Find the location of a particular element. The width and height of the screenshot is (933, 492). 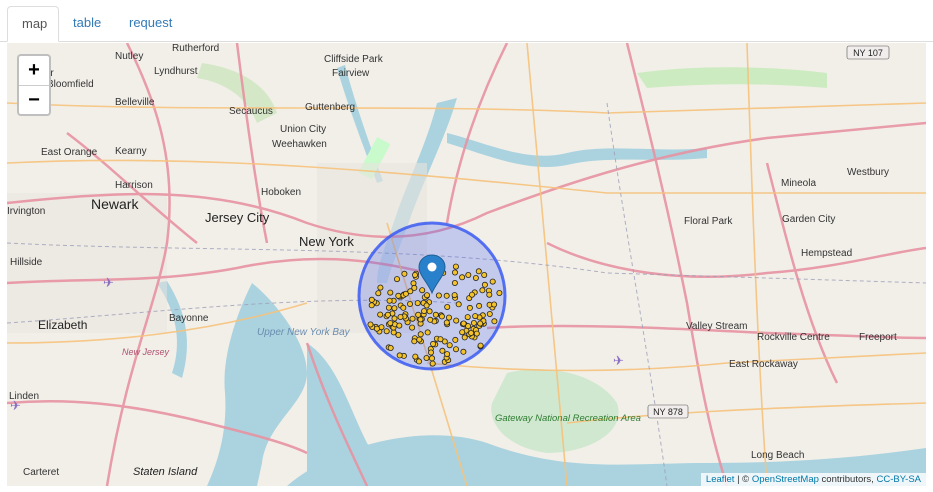

zoom-out-button: − is located at coordinates (34, 100).